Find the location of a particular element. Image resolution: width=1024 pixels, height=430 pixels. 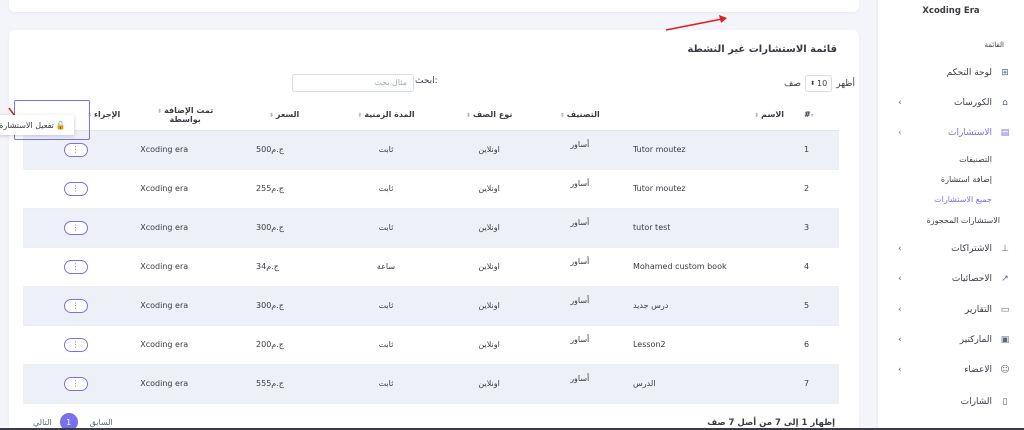

sidebar-item-label: الماركتير is located at coordinates (975, 340).